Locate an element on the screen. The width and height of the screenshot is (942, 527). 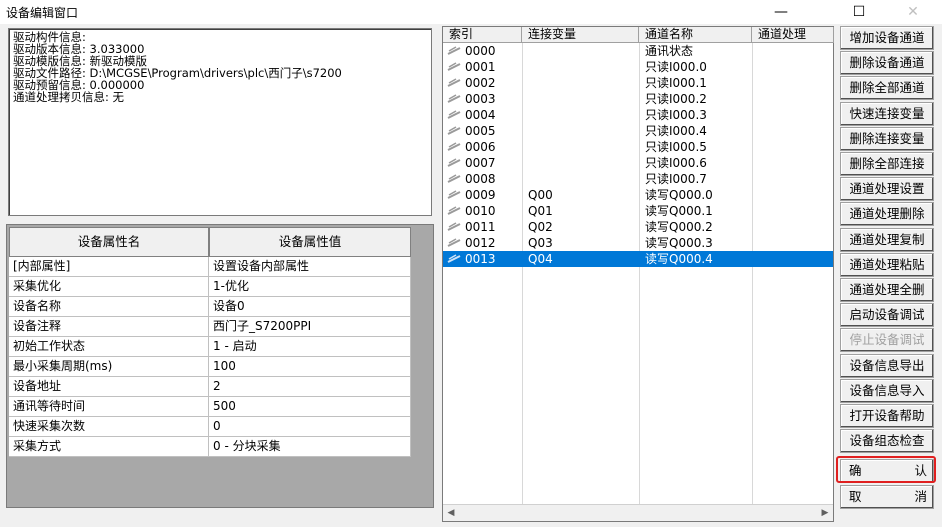
channel-row: 0007 只读I000.6 is located at coordinates (638, 163).